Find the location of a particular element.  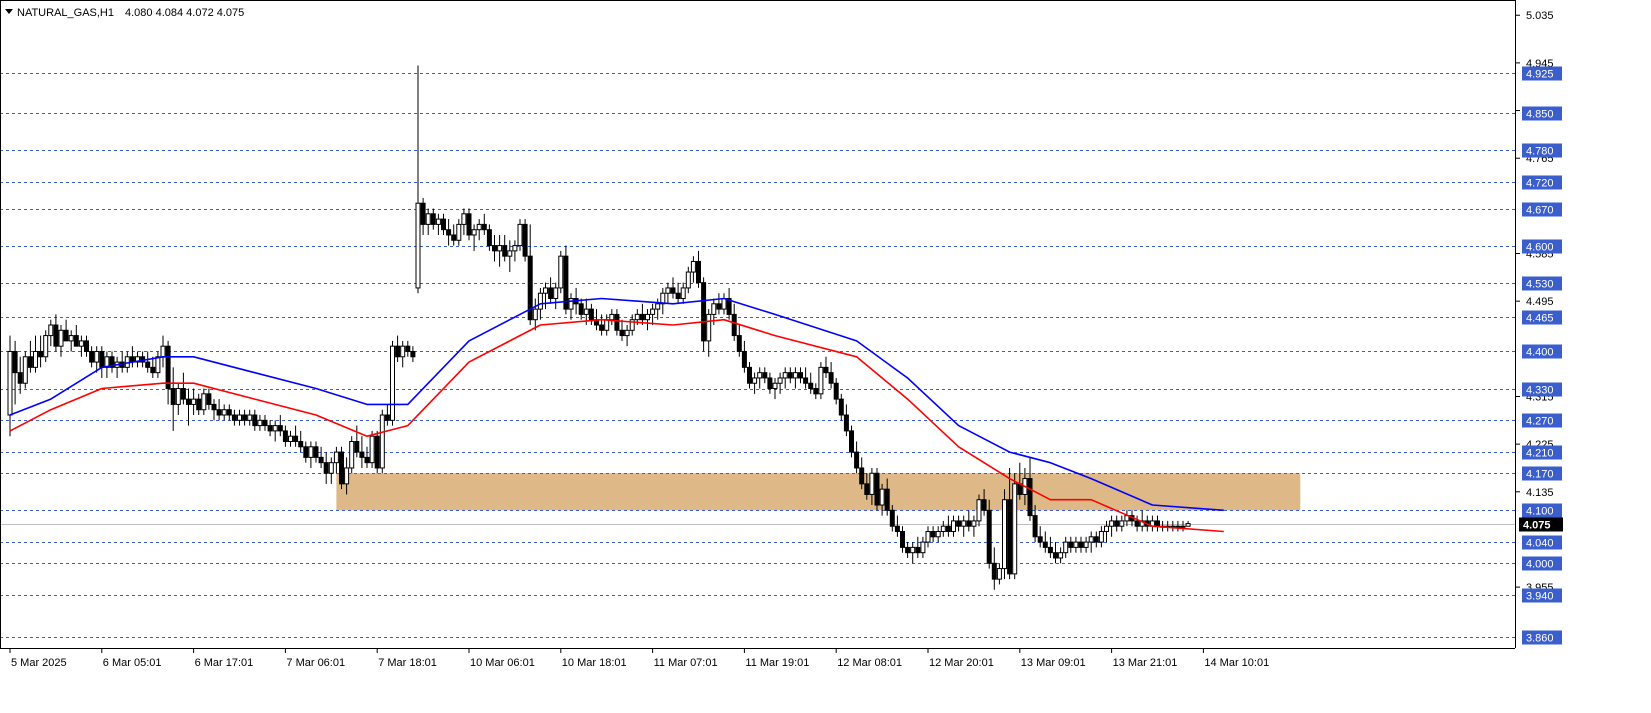

level-tag-label: 4.000 is located at coordinates (1540, 565).